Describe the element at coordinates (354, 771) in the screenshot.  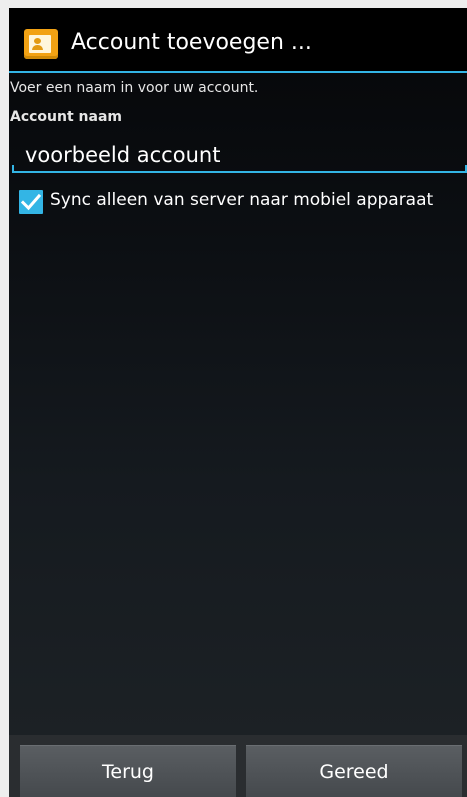
I see `done-button: Gereed` at that location.